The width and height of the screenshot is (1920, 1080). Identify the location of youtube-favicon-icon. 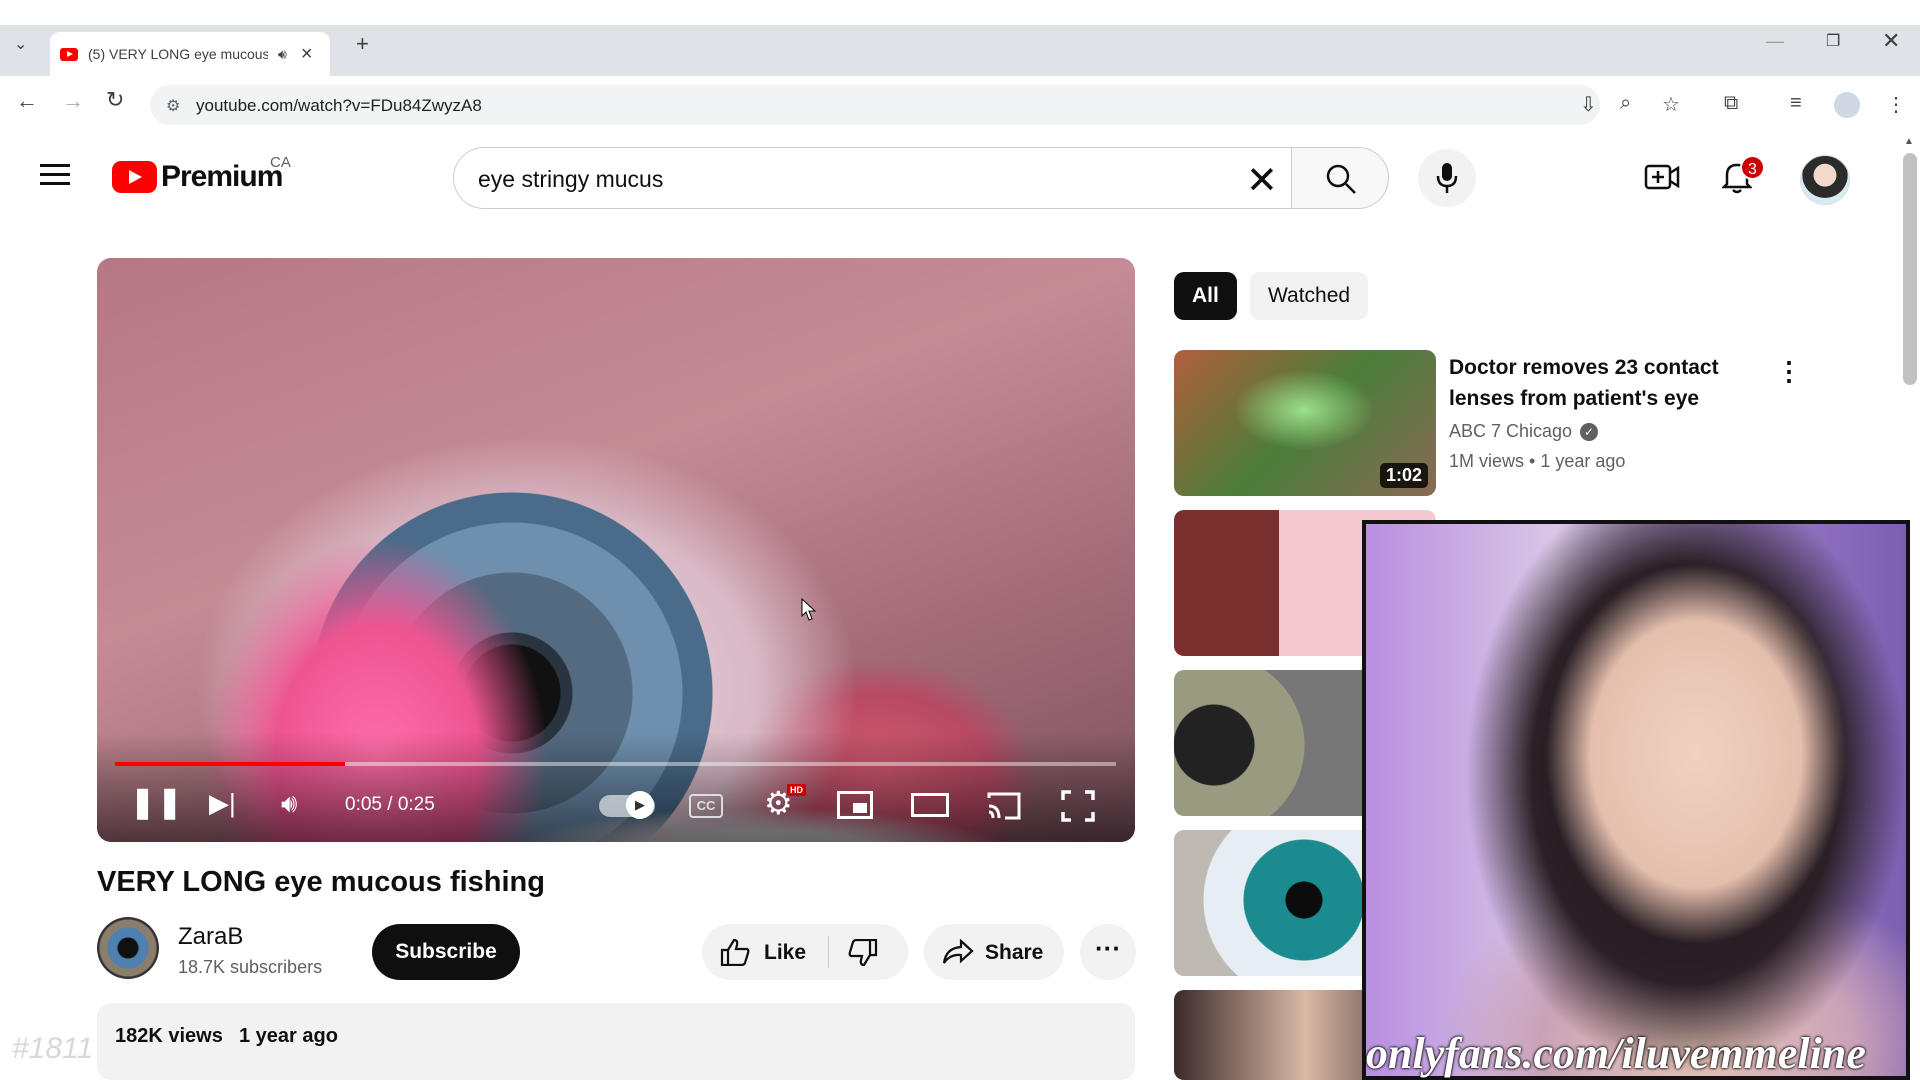
(69, 54).